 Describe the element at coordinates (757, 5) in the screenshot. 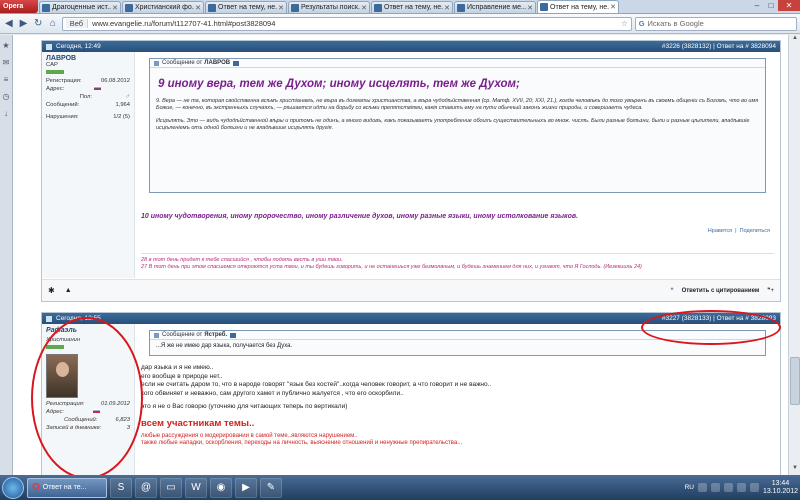

I see `minimize-icon: –` at that location.